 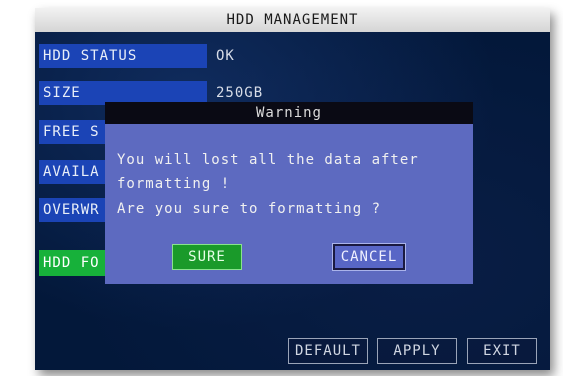 I want to click on cancel-button: CANCEL, so click(x=369, y=257).